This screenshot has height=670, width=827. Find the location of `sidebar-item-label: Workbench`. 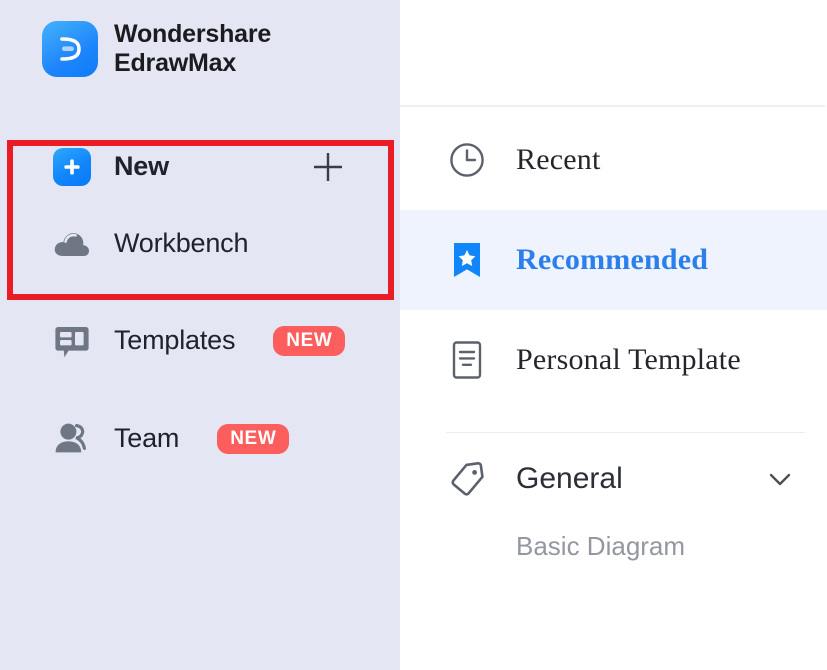

sidebar-item-label: Workbench is located at coordinates (181, 243).